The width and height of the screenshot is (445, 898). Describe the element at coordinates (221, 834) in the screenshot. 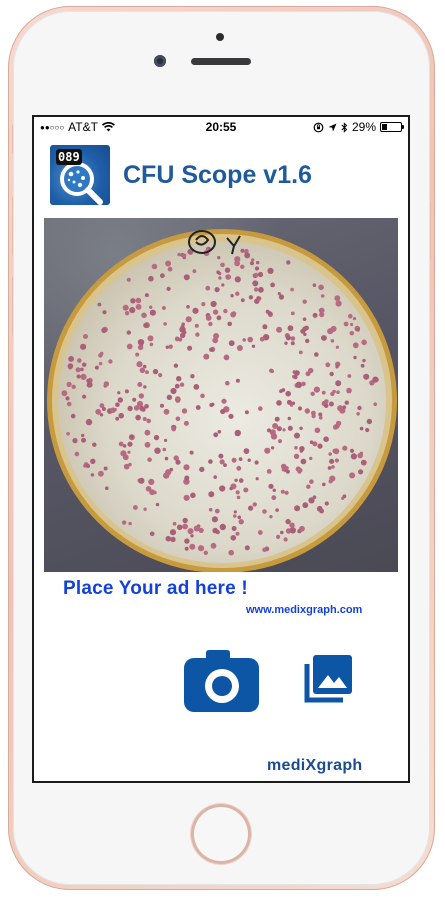

I see `home-button` at that location.